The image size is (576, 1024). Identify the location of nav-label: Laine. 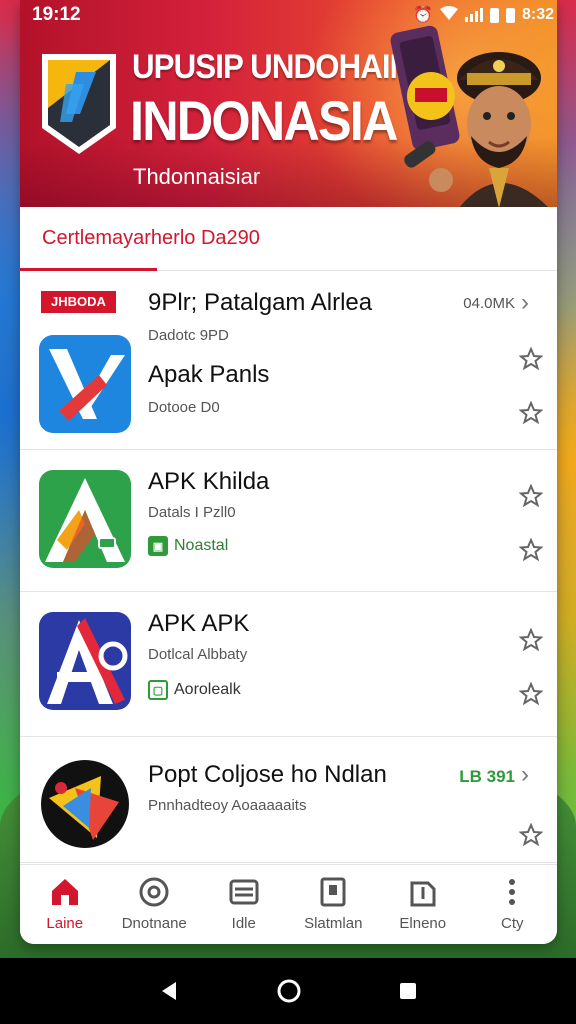
(65, 923).